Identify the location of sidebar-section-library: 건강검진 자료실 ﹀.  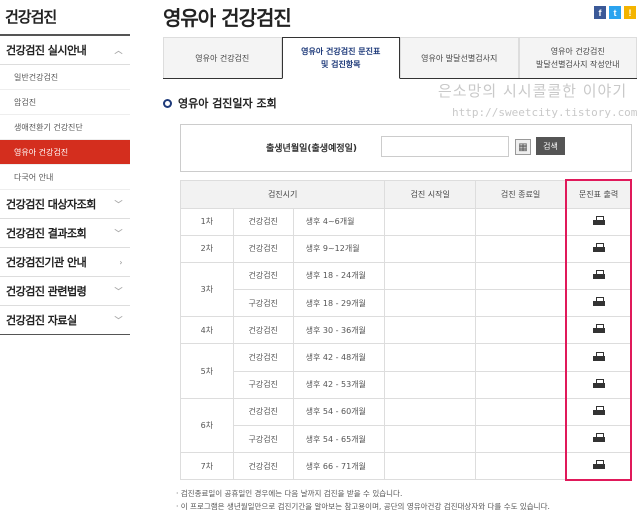
(65, 320).